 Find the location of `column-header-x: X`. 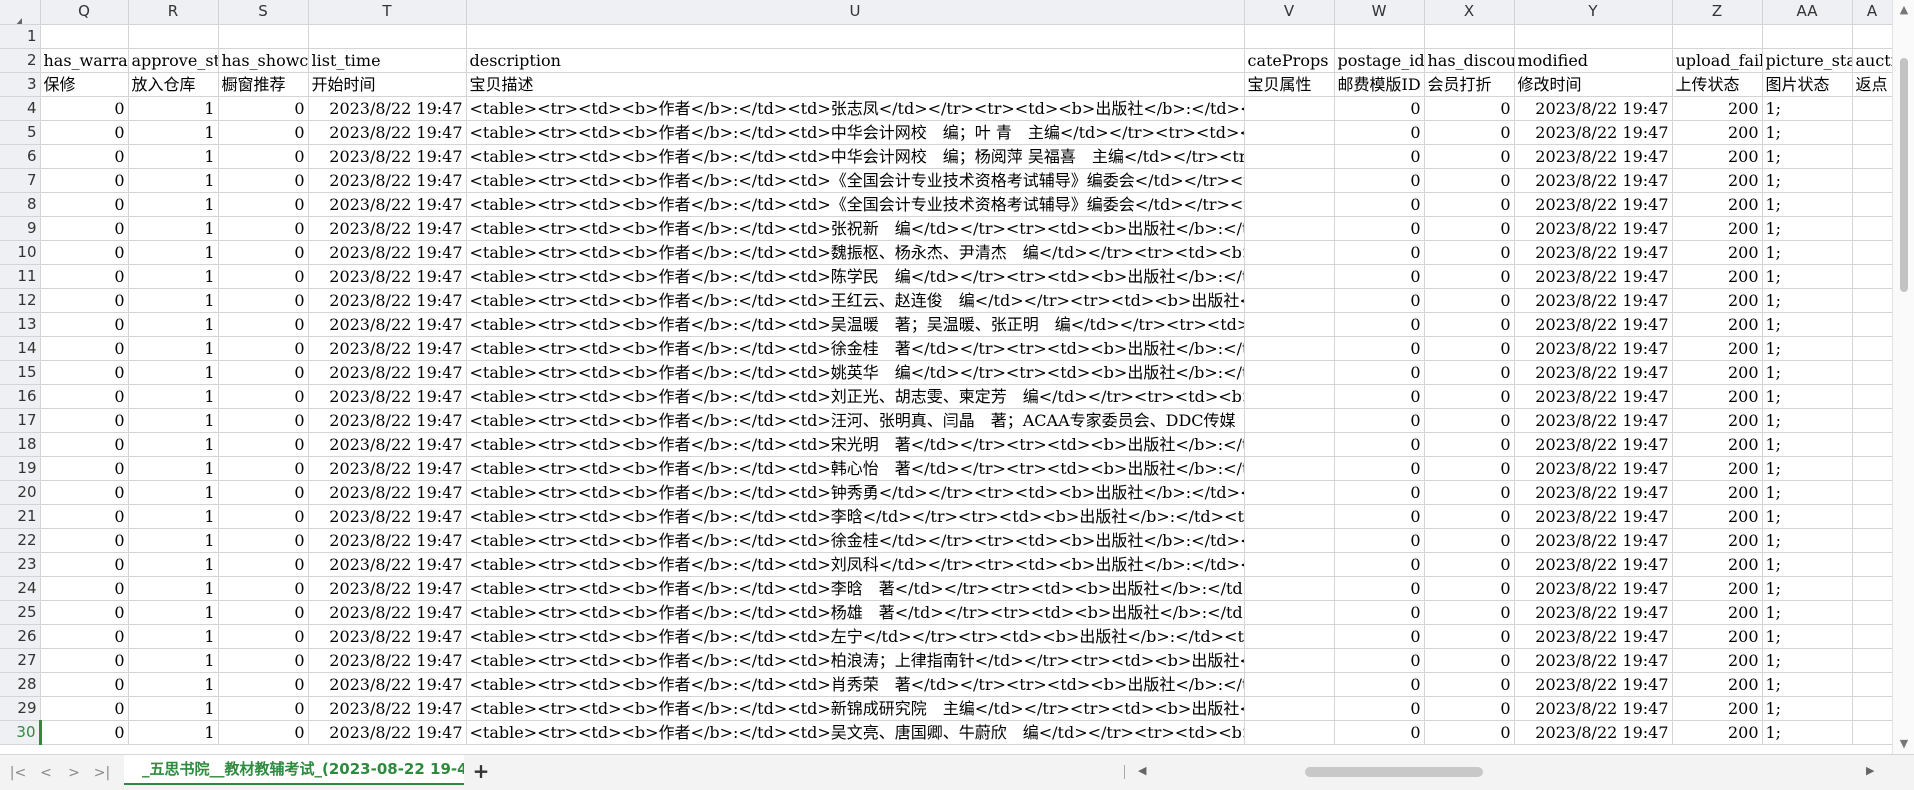

column-header-x: X is located at coordinates (1469, 12).